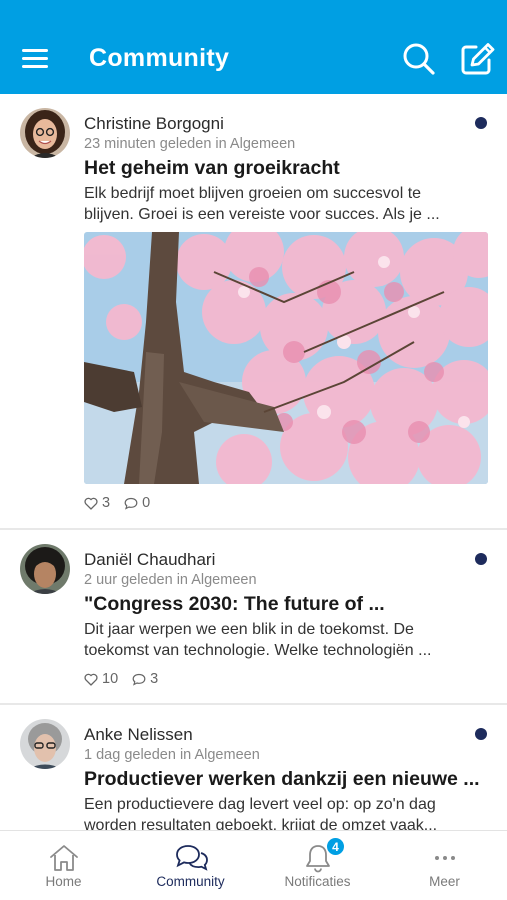 The height and width of the screenshot is (900, 507). I want to click on post-author: Anke Nelissen, so click(138, 735).